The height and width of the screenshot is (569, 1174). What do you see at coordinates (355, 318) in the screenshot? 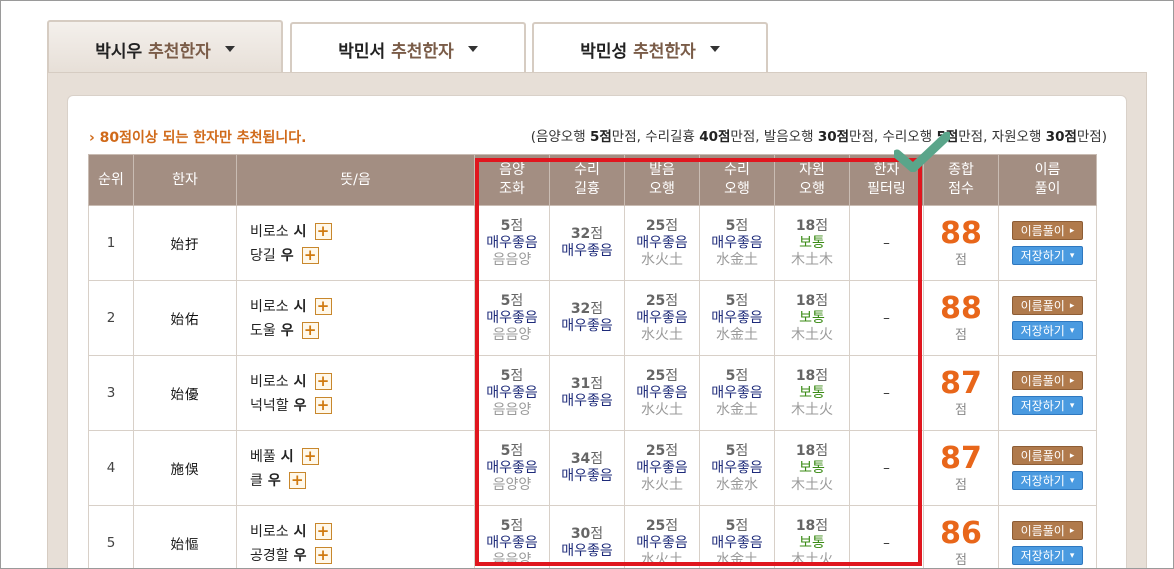
I see `meaning-cell: 비로소 시 + 도울 우 +` at bounding box center [355, 318].